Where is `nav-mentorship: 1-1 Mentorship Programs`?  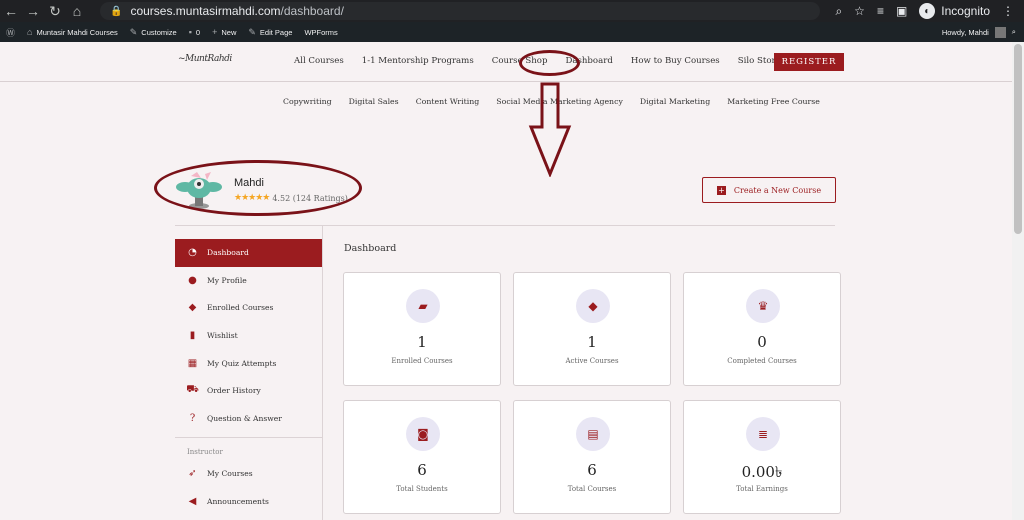
nav-mentorship: 1-1 Mentorship Programs is located at coordinates (418, 61).